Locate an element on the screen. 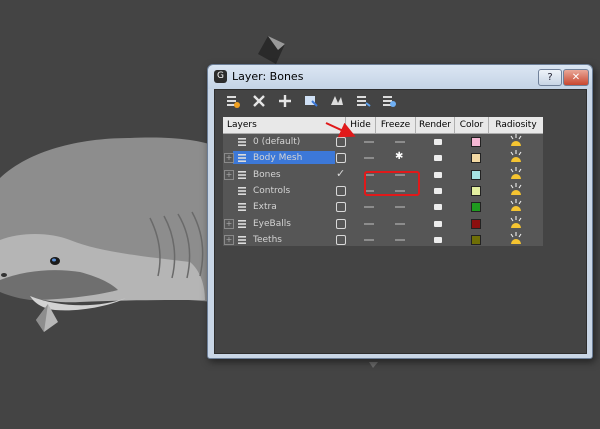  column-freeze: Freeze is located at coordinates (396, 125).